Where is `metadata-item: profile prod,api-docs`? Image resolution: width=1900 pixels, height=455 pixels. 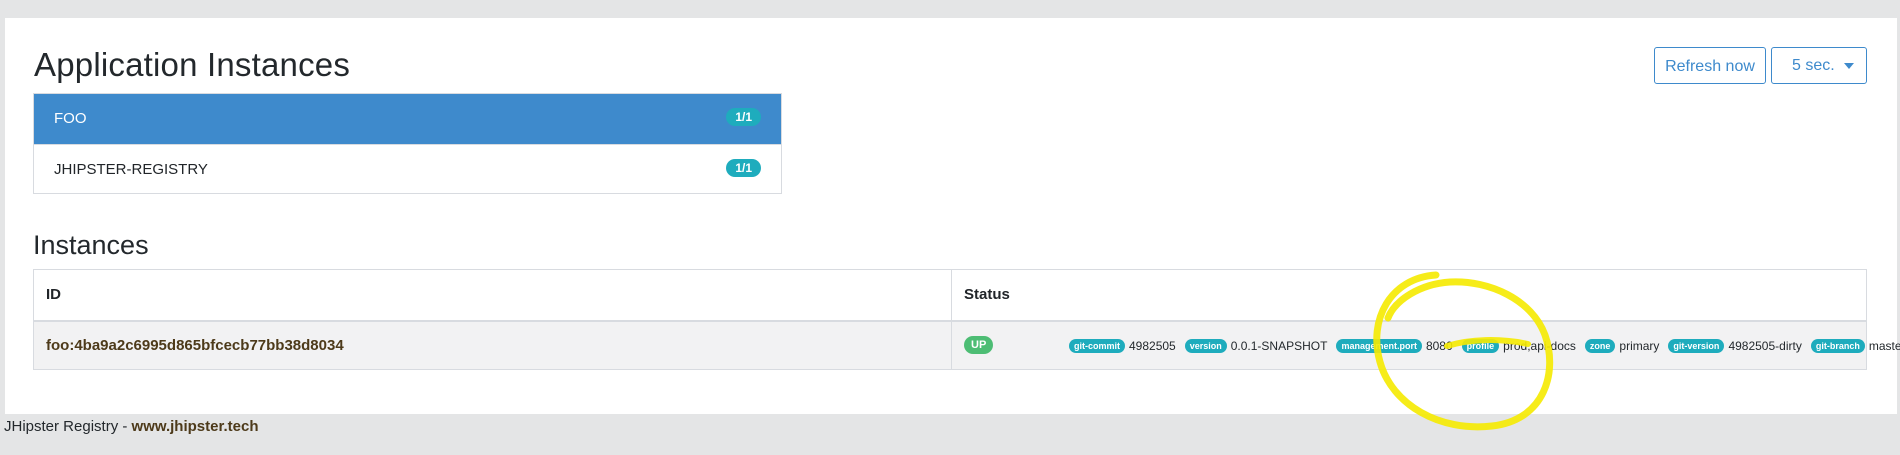
metadata-item: profile prod,api-docs is located at coordinates (1518, 345).